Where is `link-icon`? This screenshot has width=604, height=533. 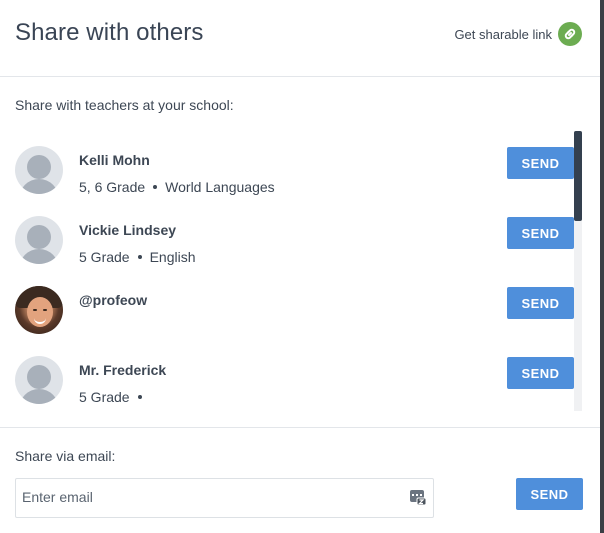 link-icon is located at coordinates (570, 34).